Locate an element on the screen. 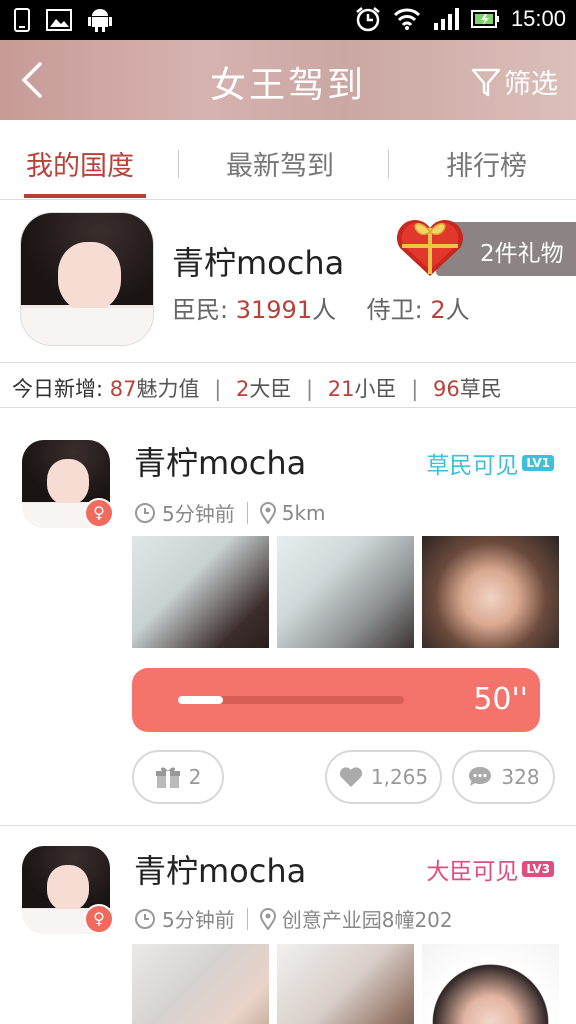 Image resolution: width=576 pixels, height=1024 pixels. post-location: 创意产业园8幢202 is located at coordinates (367, 920).